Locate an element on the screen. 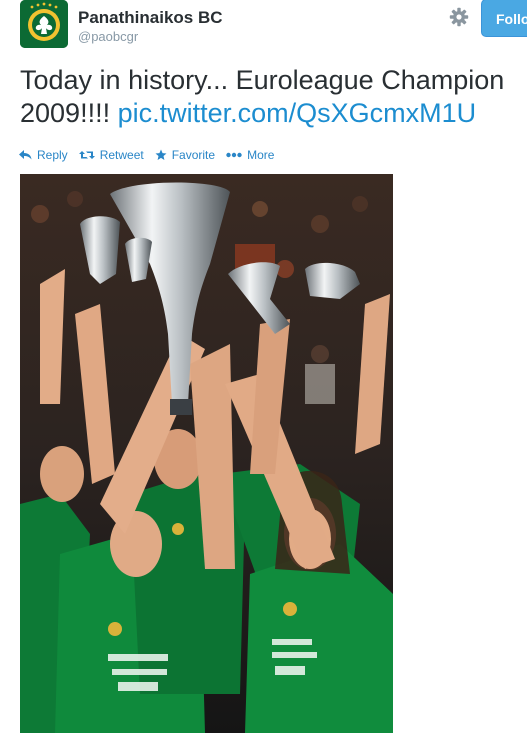  screen-name: @paobcgr is located at coordinates (108, 36).